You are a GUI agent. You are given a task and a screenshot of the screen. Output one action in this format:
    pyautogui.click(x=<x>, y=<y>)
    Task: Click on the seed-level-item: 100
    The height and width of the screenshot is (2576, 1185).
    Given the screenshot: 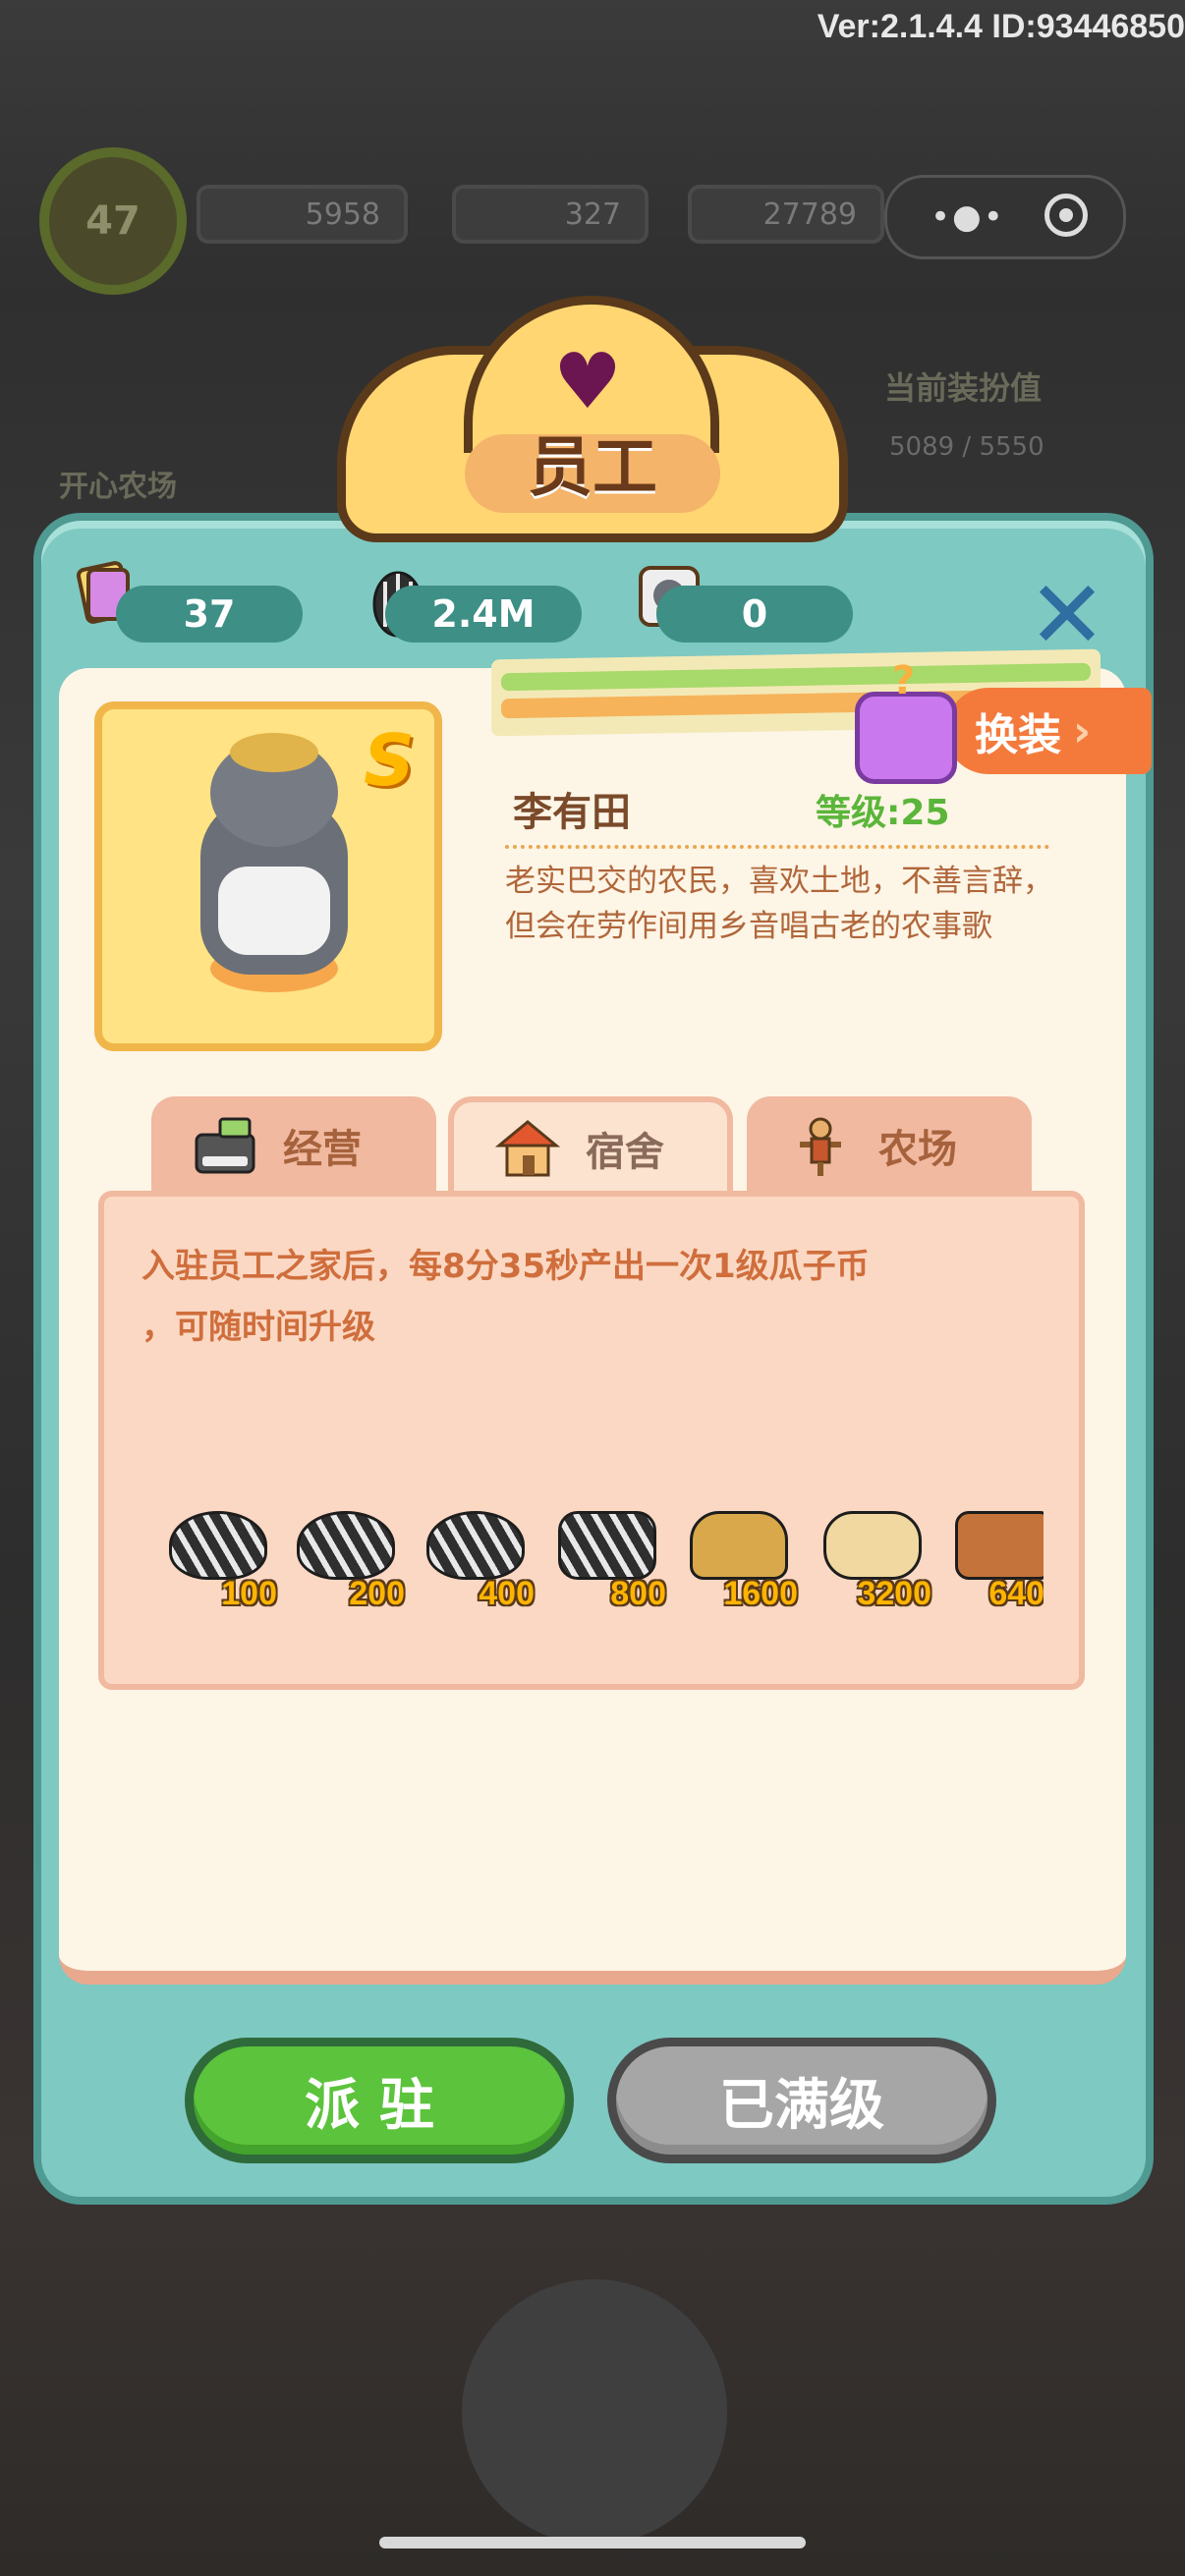 What is the action you would take?
    pyautogui.click(x=218, y=1555)
    